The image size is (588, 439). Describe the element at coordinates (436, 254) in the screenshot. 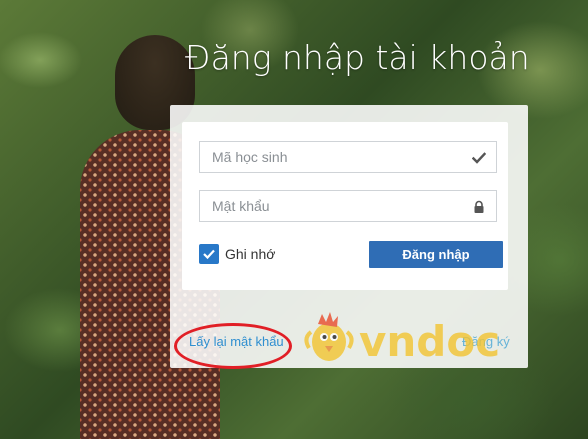

I see `login-button: Đăng nhập` at that location.